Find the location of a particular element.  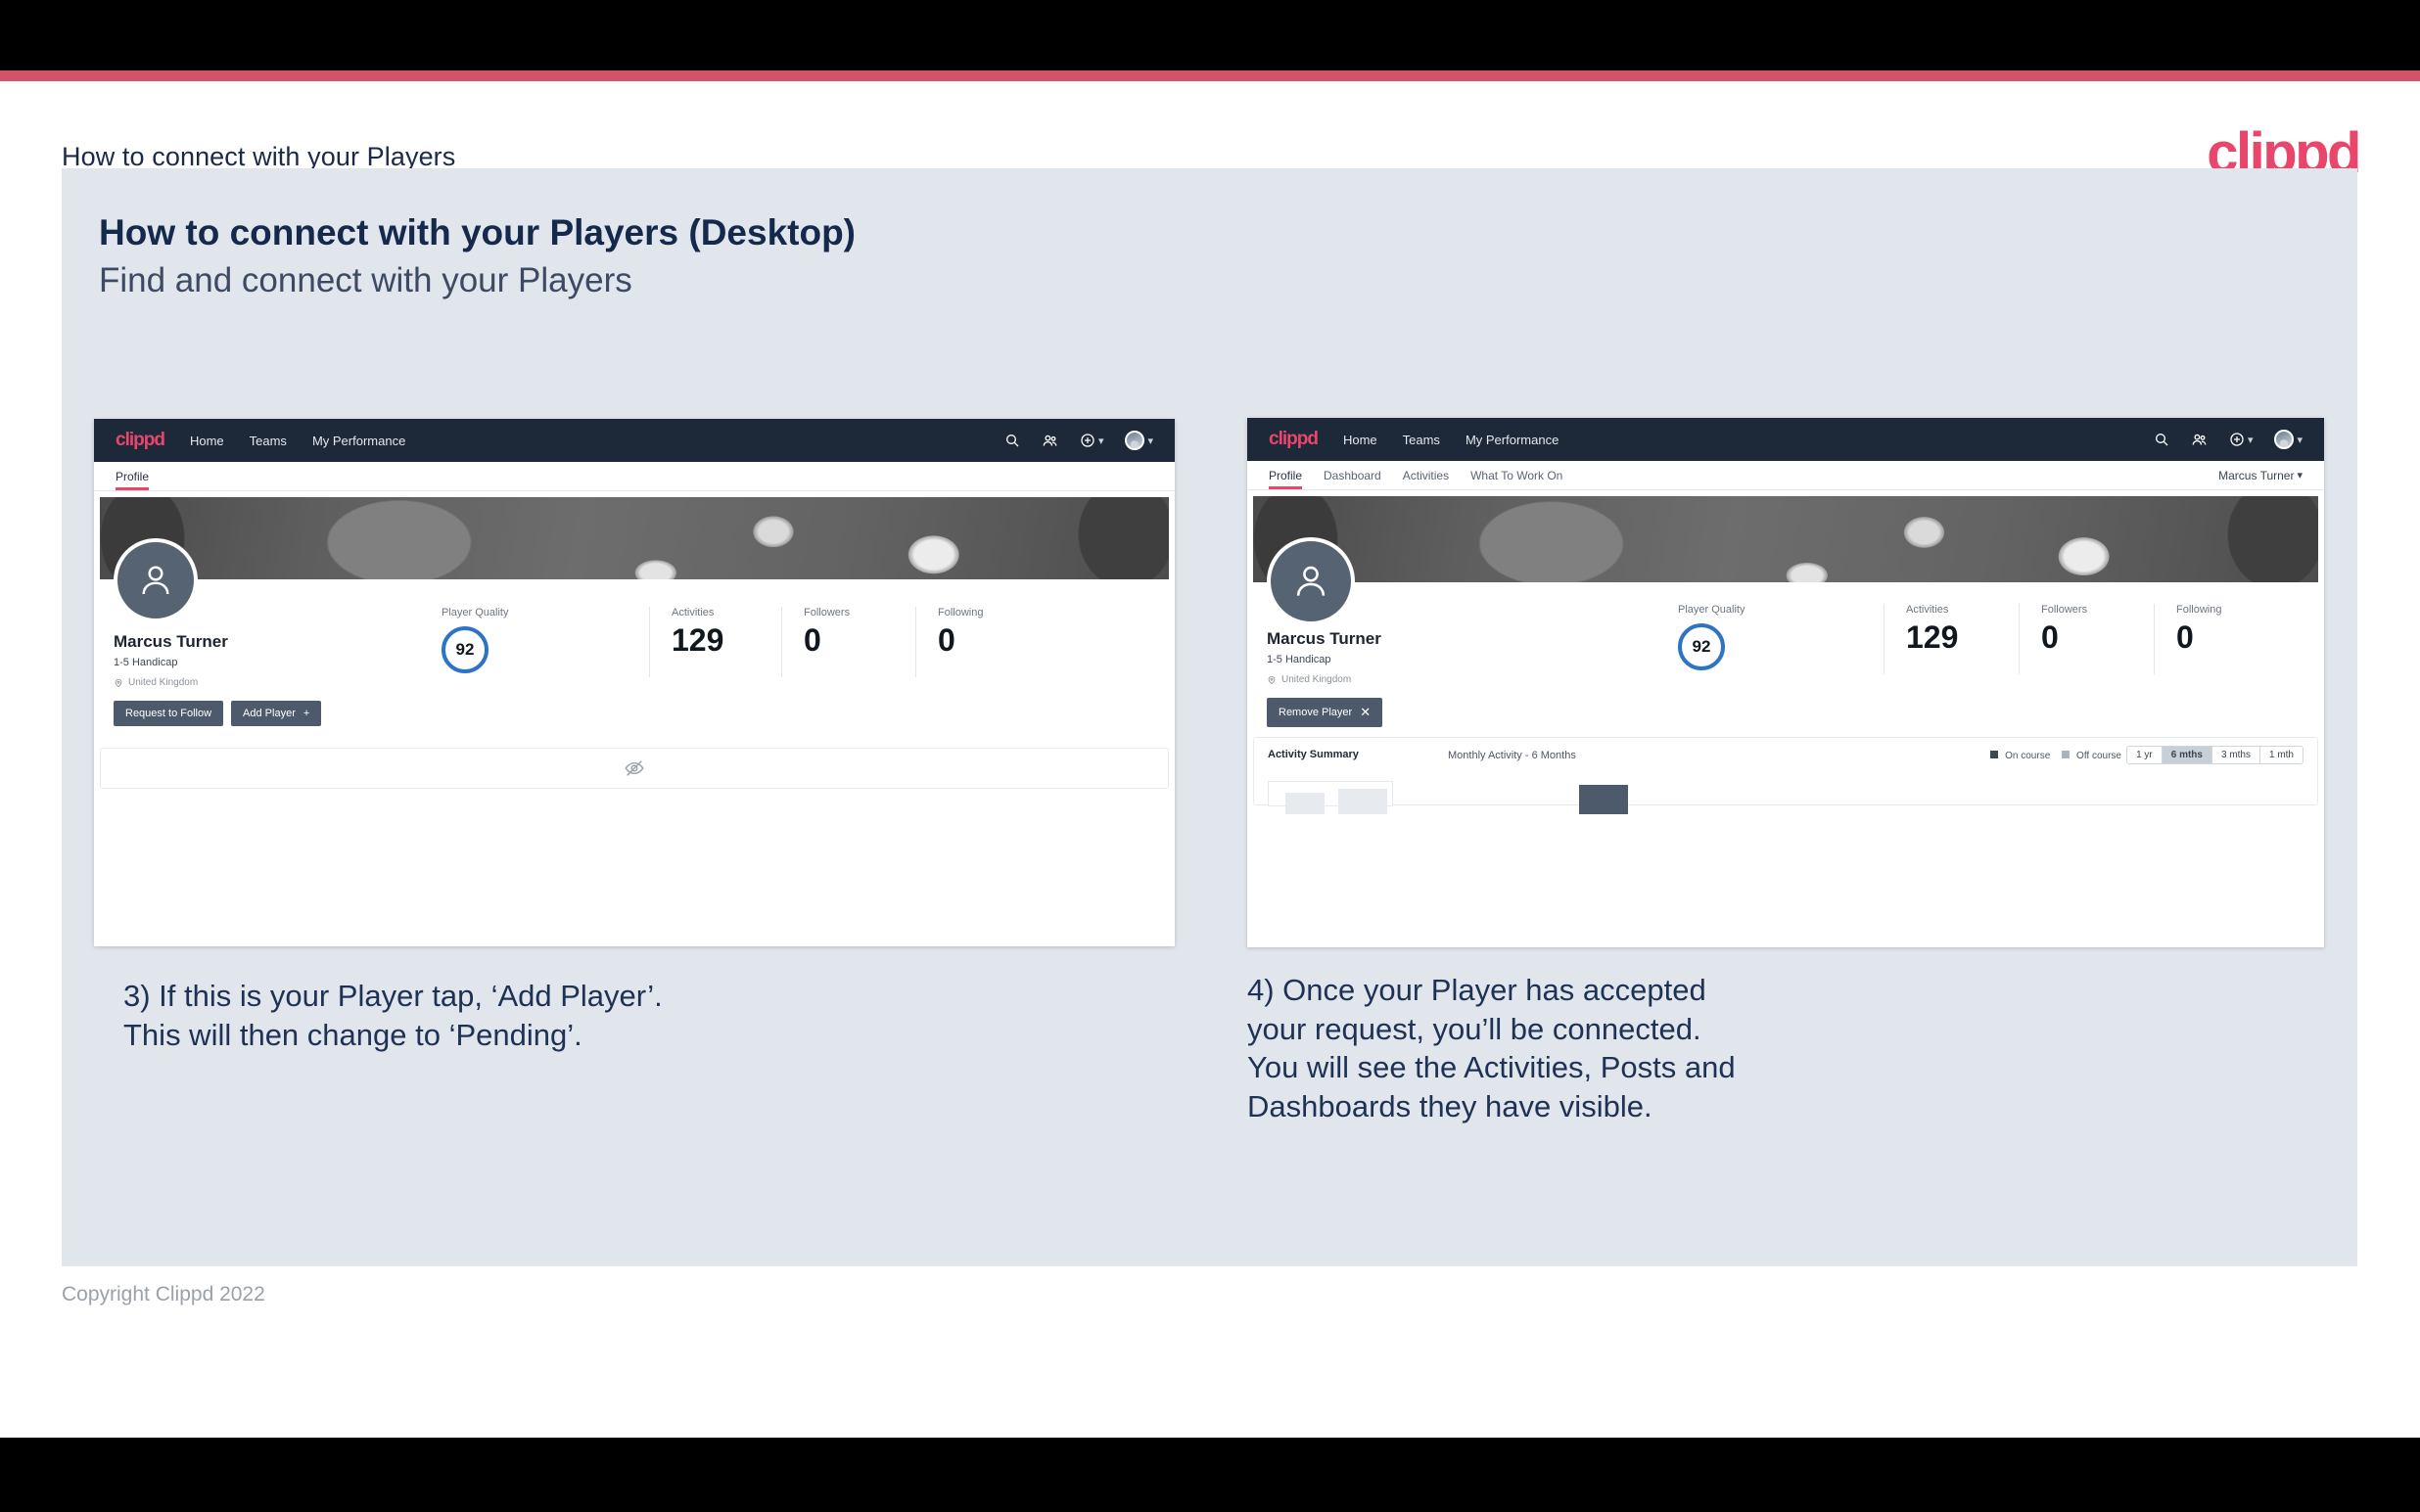

chart-bar-on-course is located at coordinates (1603, 799).